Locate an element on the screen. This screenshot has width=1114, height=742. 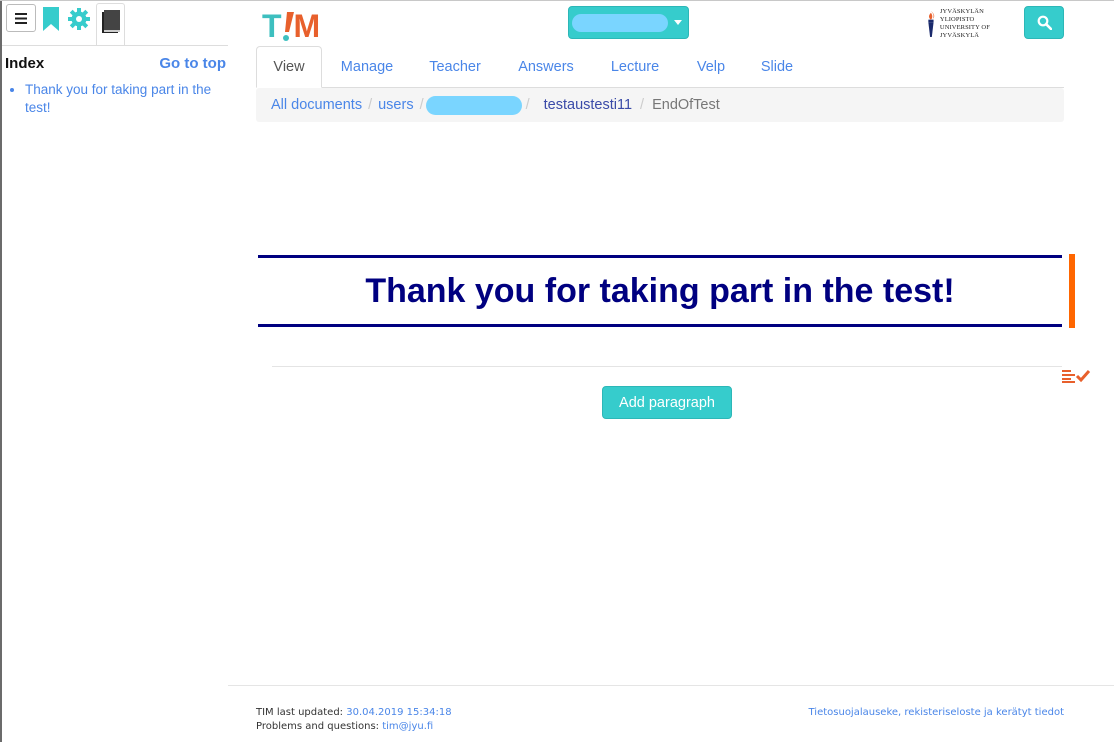
index-tab is located at coordinates (110, 24).